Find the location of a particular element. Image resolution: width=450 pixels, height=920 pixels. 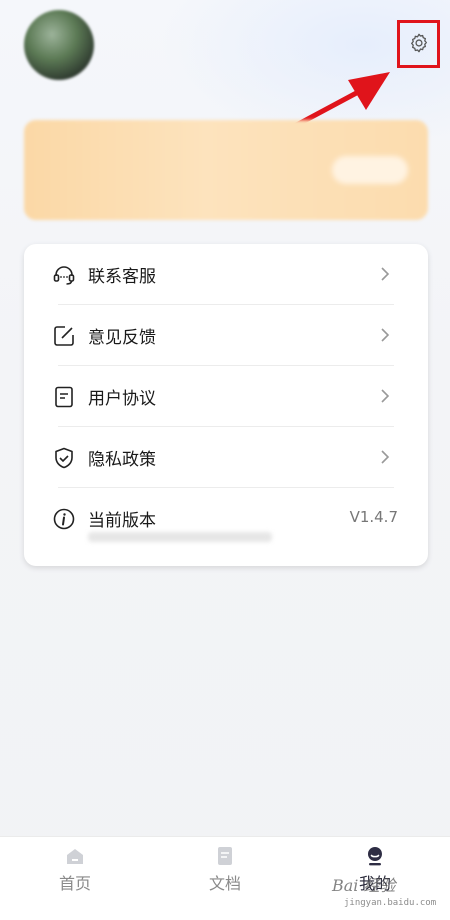

document-icon is located at coordinates (64, 397).